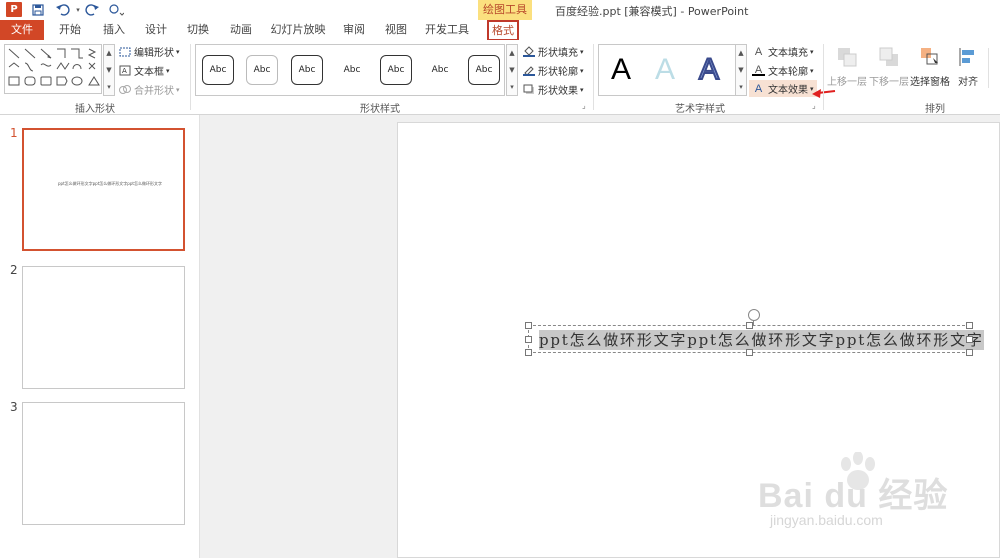 The height and width of the screenshot is (558, 1000). What do you see at coordinates (156, 30) in the screenshot?
I see `tab-design: 设计` at bounding box center [156, 30].